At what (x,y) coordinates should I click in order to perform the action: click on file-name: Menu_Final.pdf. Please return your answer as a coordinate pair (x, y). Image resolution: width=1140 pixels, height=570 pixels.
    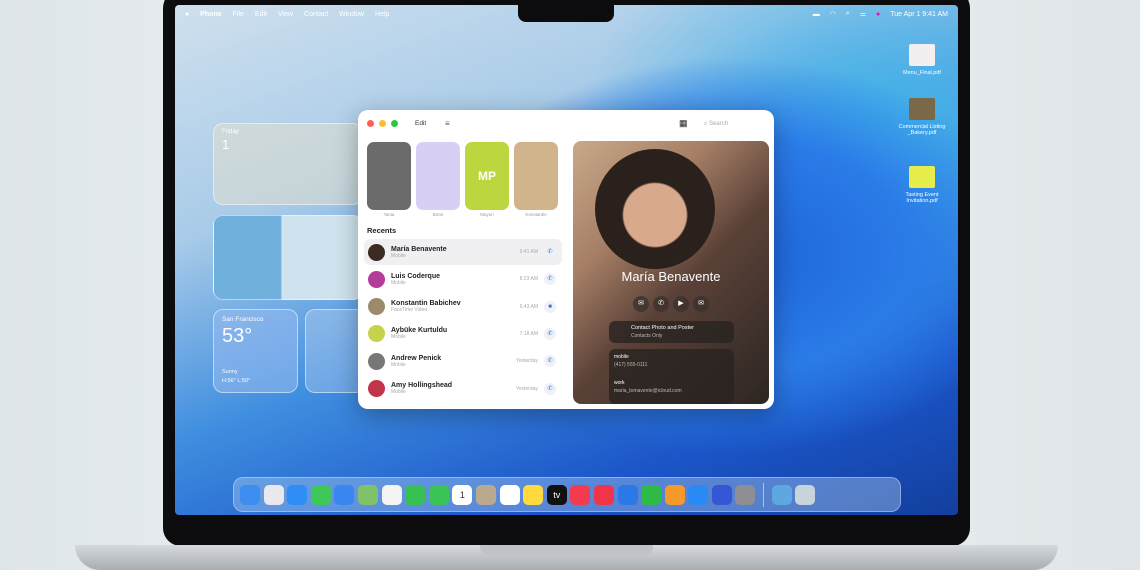
    Looking at the image, I should click on (922, 73).